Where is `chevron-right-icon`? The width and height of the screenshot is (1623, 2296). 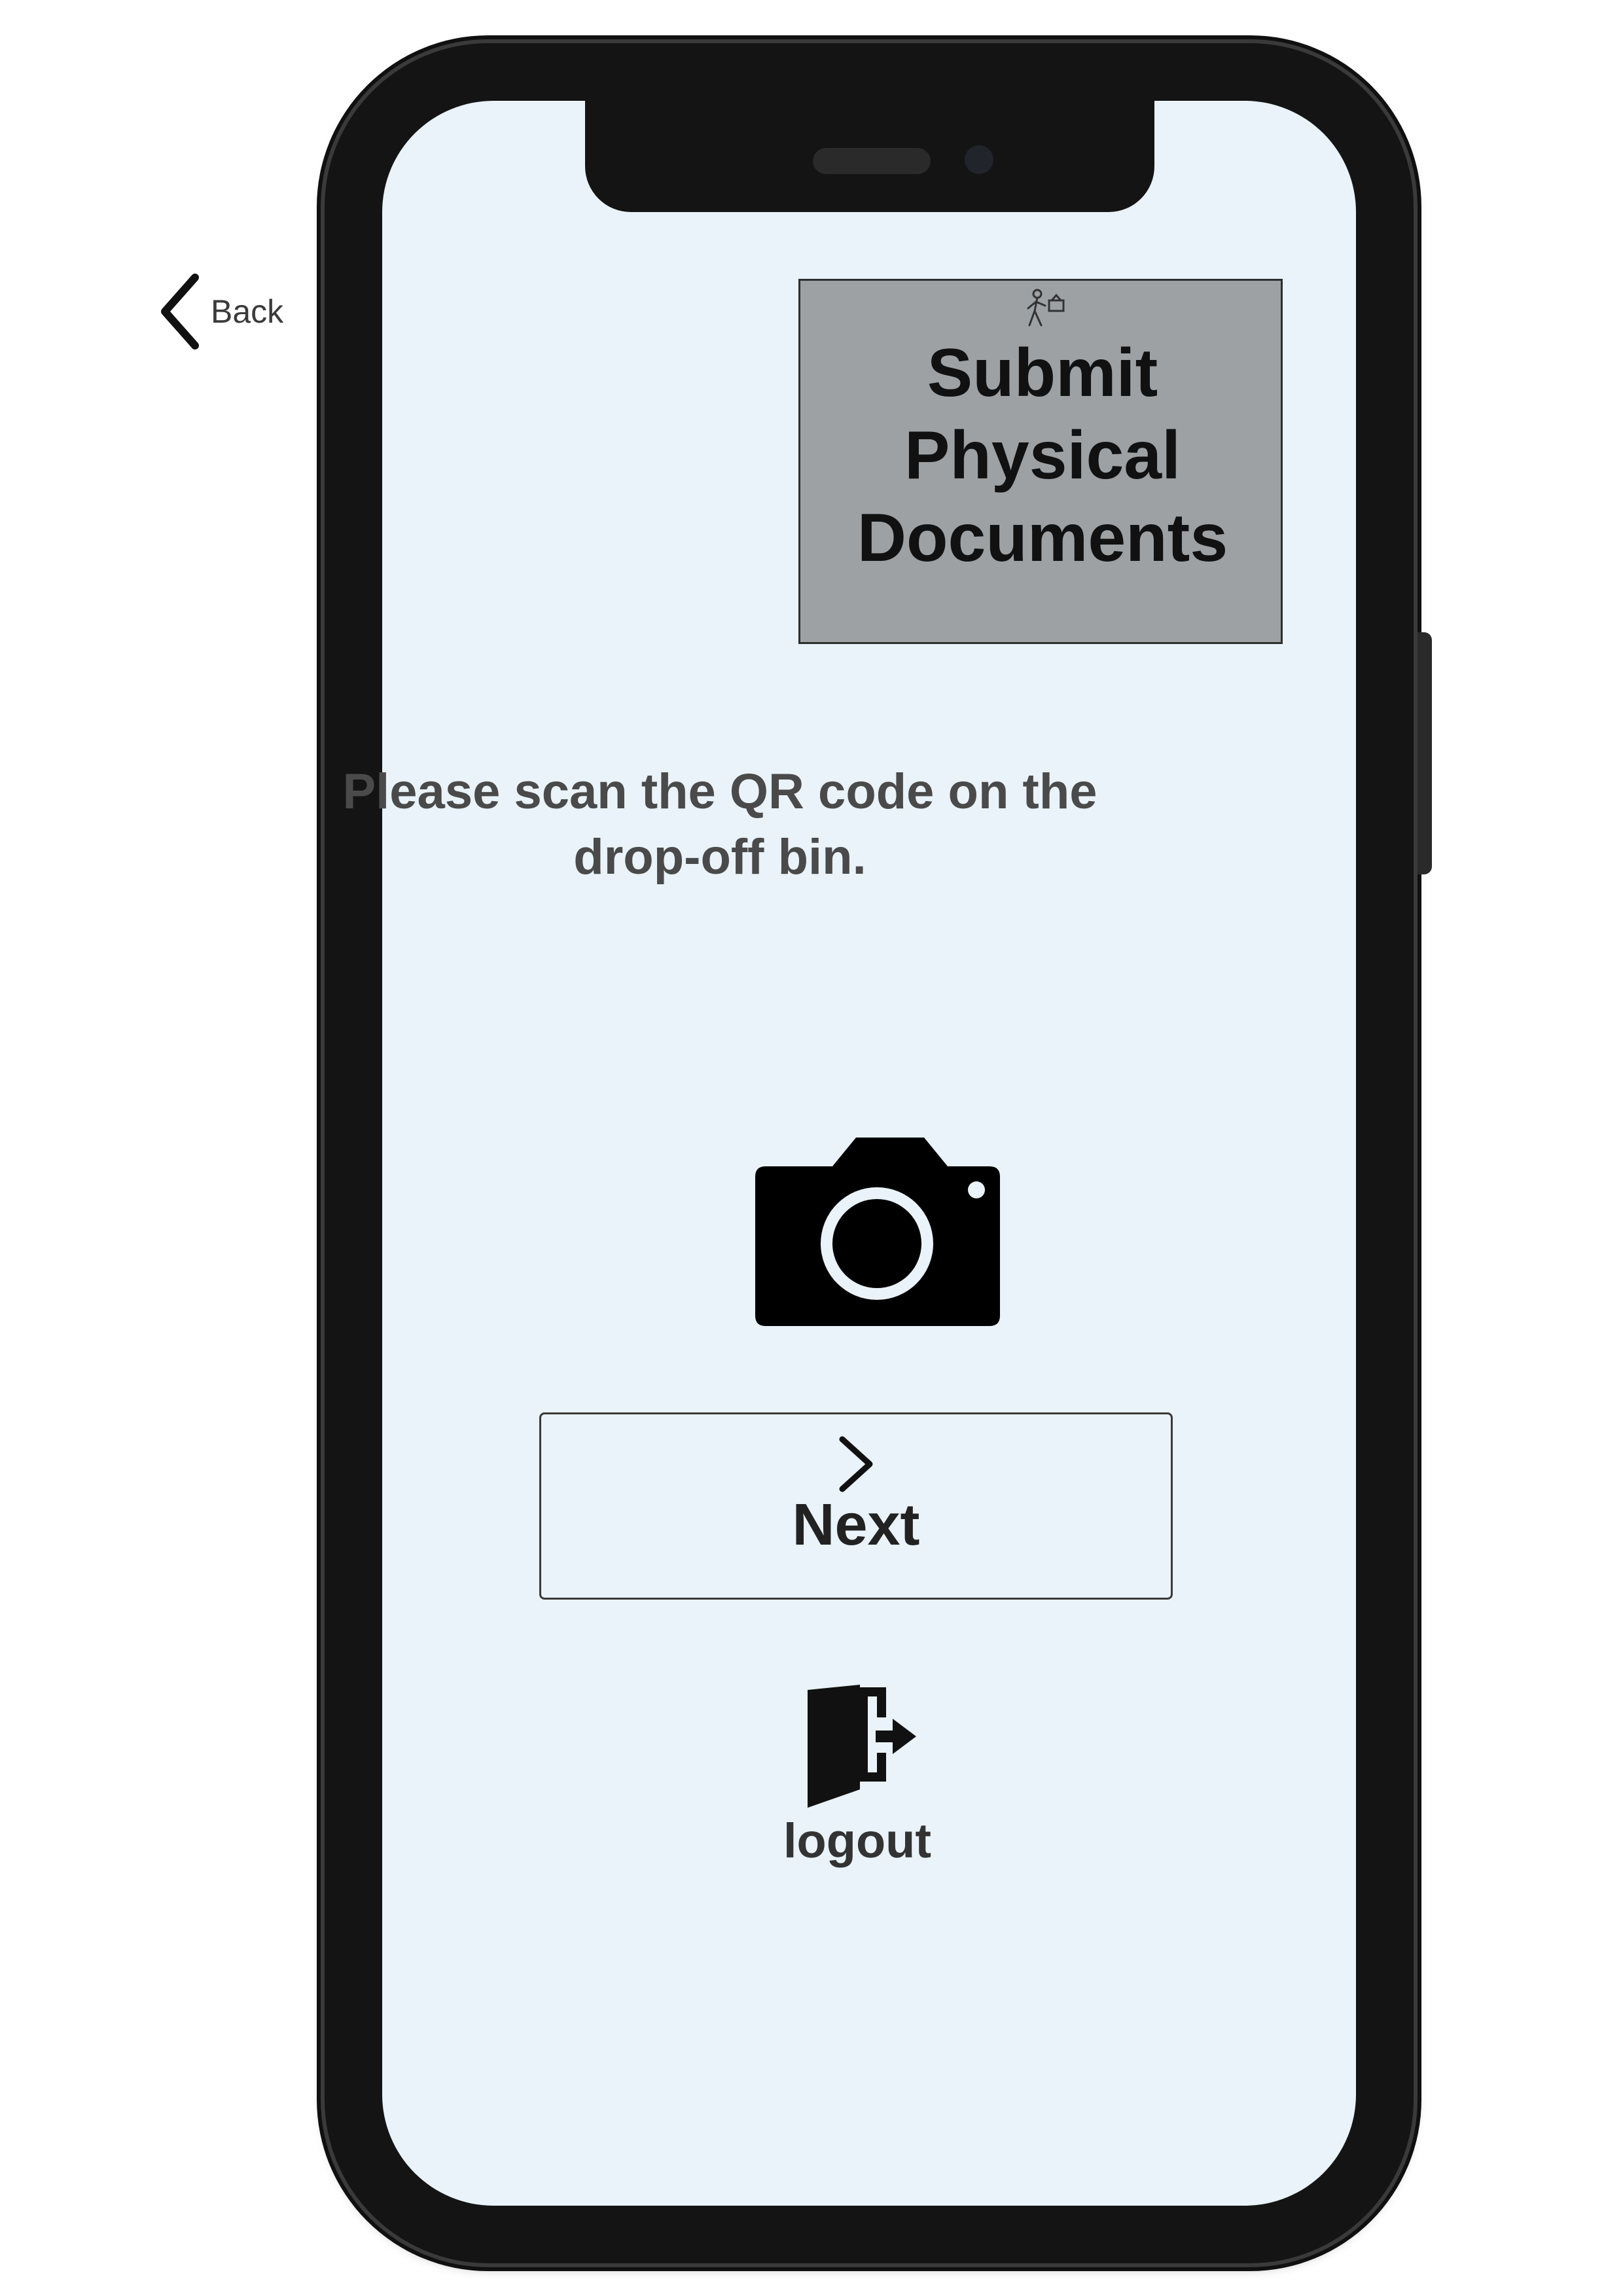 chevron-right-icon is located at coordinates (856, 1464).